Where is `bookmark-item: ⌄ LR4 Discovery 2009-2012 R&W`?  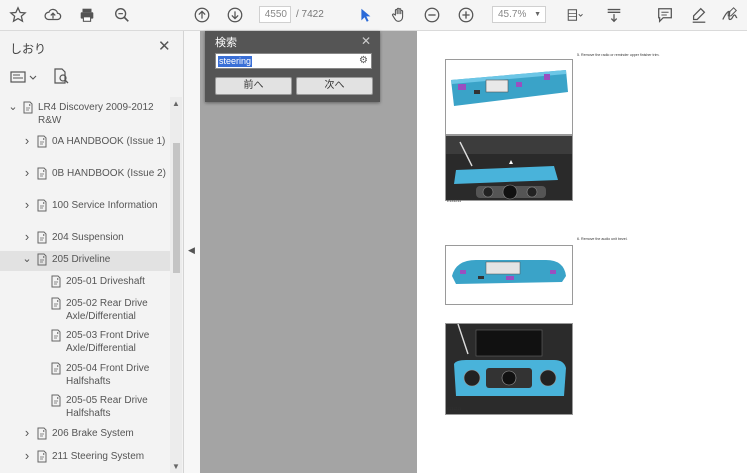 bookmark-item: ⌄ LR4 Discovery 2009-2012 R&W is located at coordinates (85, 114).